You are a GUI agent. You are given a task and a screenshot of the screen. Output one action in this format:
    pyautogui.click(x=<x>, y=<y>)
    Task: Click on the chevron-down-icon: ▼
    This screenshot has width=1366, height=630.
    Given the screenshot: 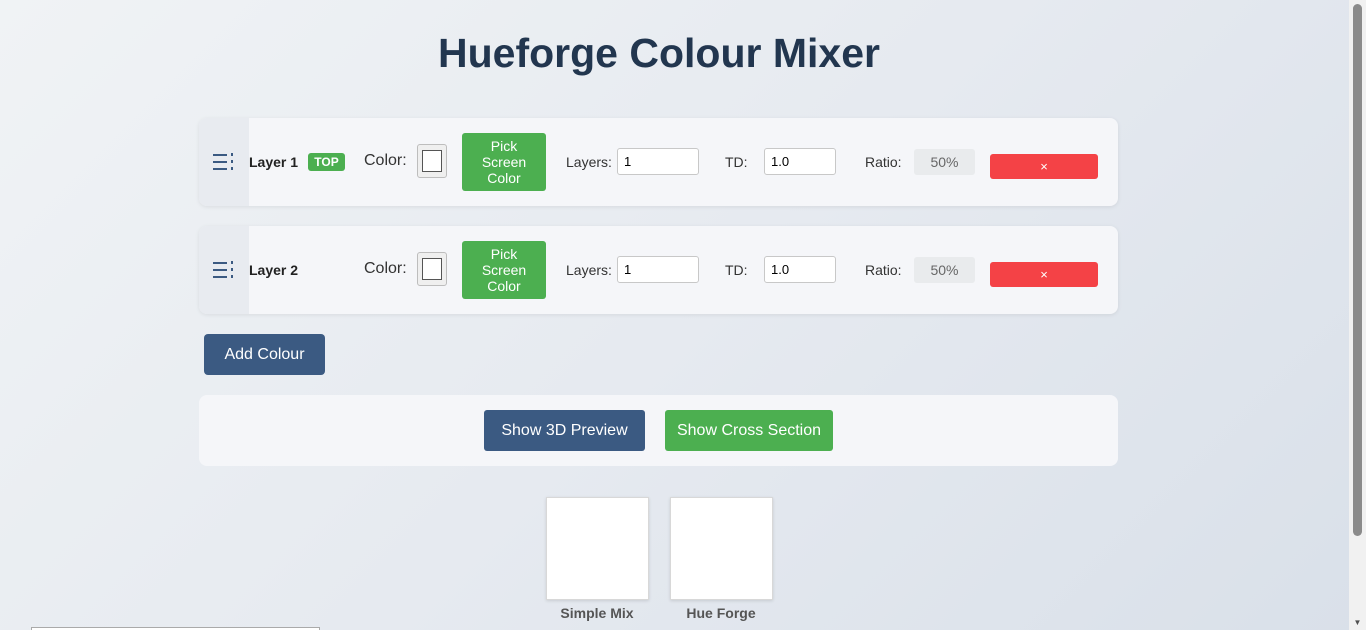 What is the action you would take?
    pyautogui.click(x=1357, y=623)
    